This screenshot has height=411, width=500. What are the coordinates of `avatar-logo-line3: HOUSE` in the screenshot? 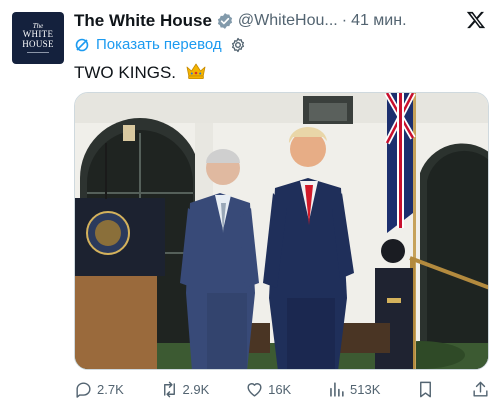 It's located at (38, 43).